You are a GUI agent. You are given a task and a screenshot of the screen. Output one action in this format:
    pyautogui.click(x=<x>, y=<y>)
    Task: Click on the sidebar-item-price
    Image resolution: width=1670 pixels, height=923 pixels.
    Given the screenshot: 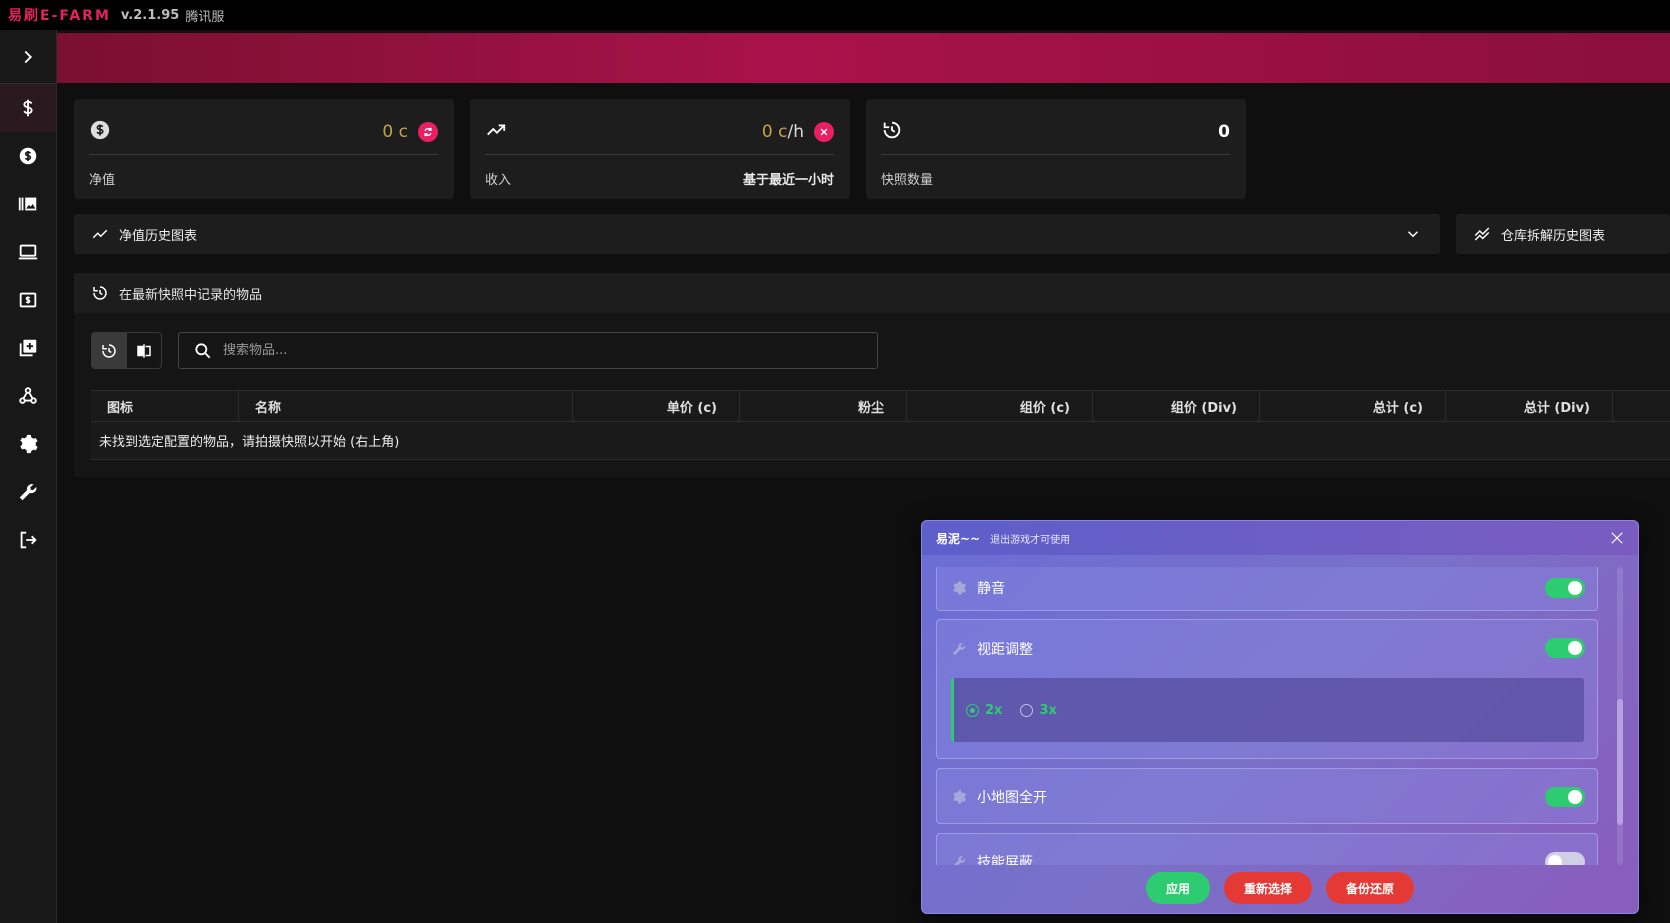 What is the action you would take?
    pyautogui.click(x=28, y=300)
    